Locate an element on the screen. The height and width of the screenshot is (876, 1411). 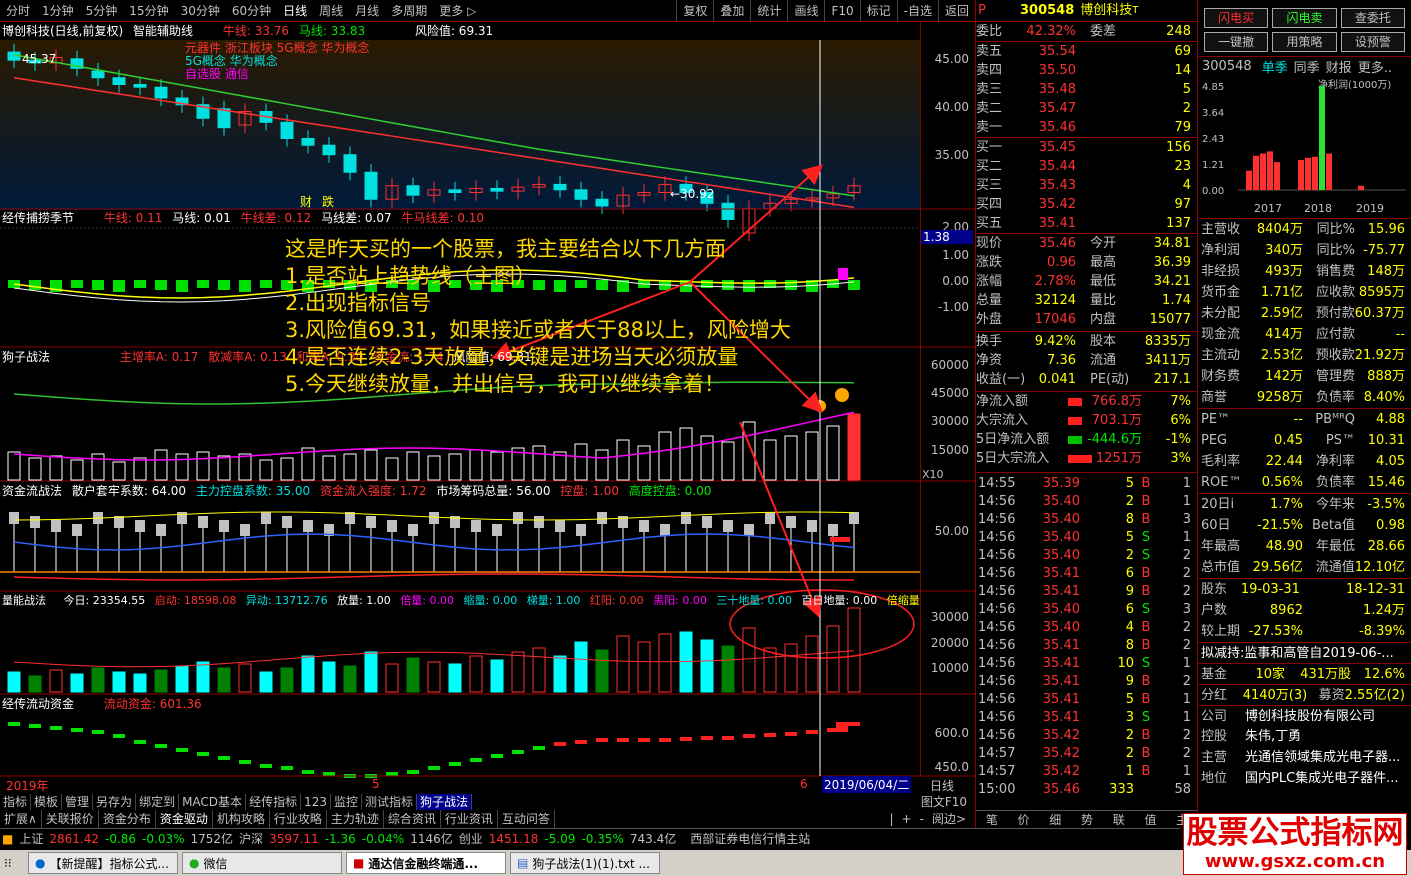
tab-macd: MACD基本 is located at coordinates (213, 802).